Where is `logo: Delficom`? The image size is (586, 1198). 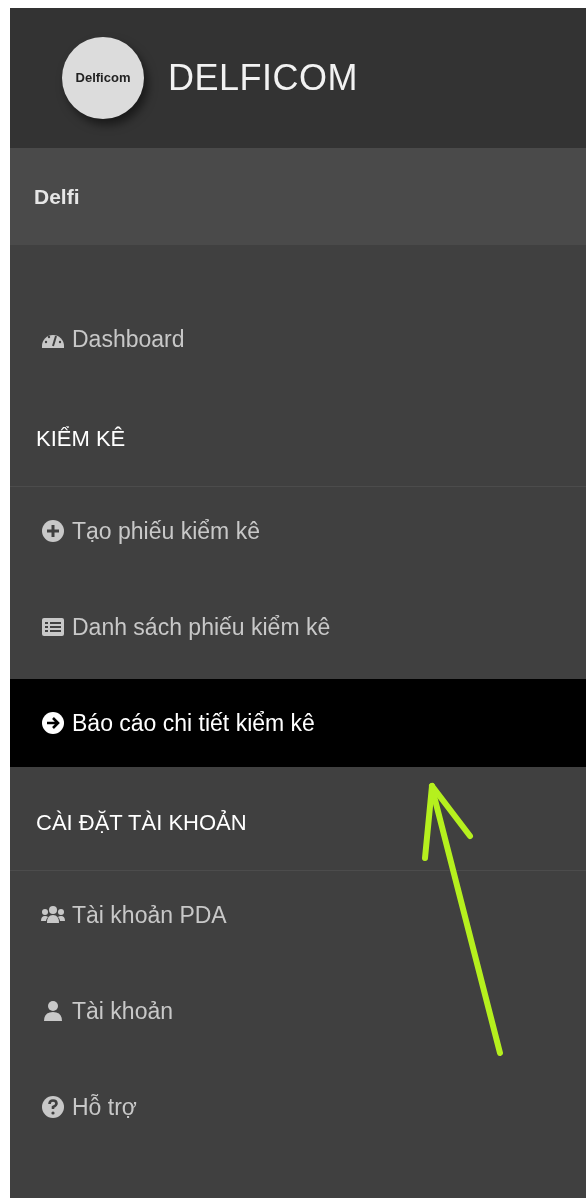
logo: Delficom is located at coordinates (103, 78).